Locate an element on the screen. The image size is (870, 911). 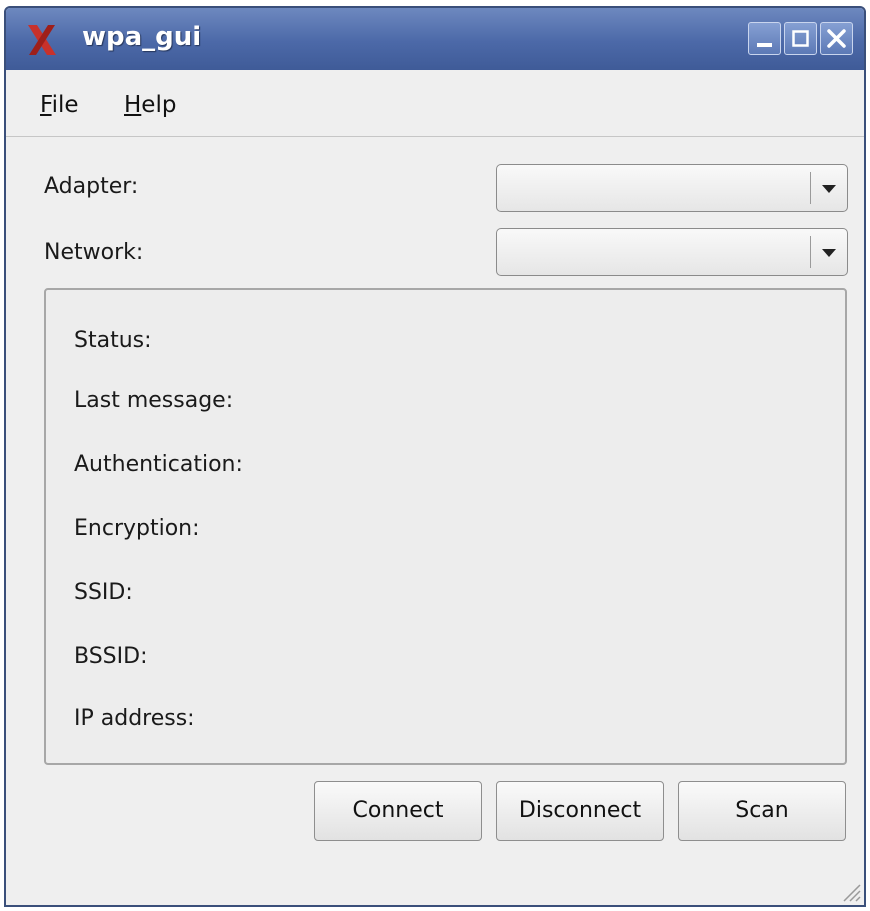
close-icon is located at coordinates (836, 38).